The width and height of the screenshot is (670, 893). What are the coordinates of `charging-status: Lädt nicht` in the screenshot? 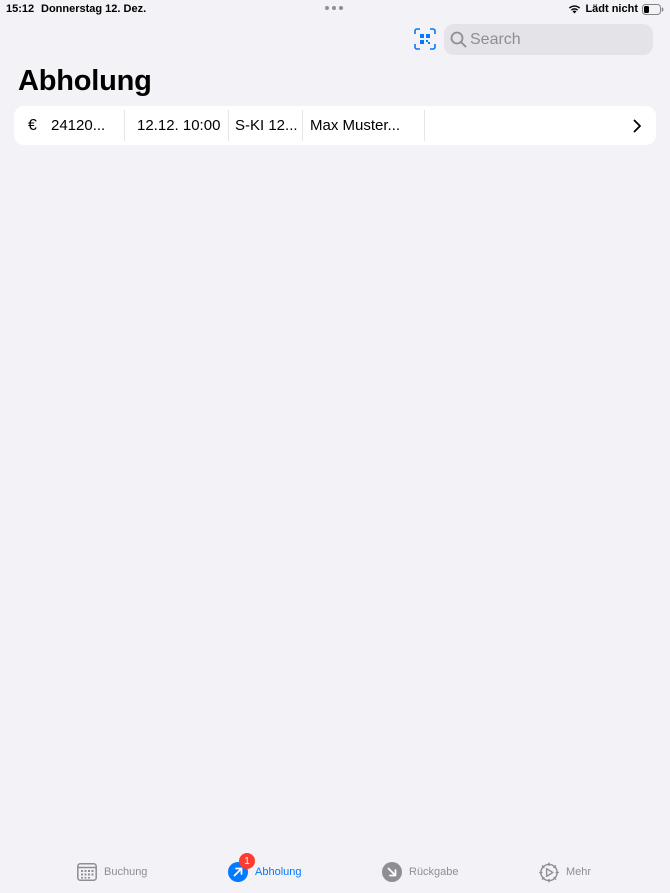 It's located at (611, 9).